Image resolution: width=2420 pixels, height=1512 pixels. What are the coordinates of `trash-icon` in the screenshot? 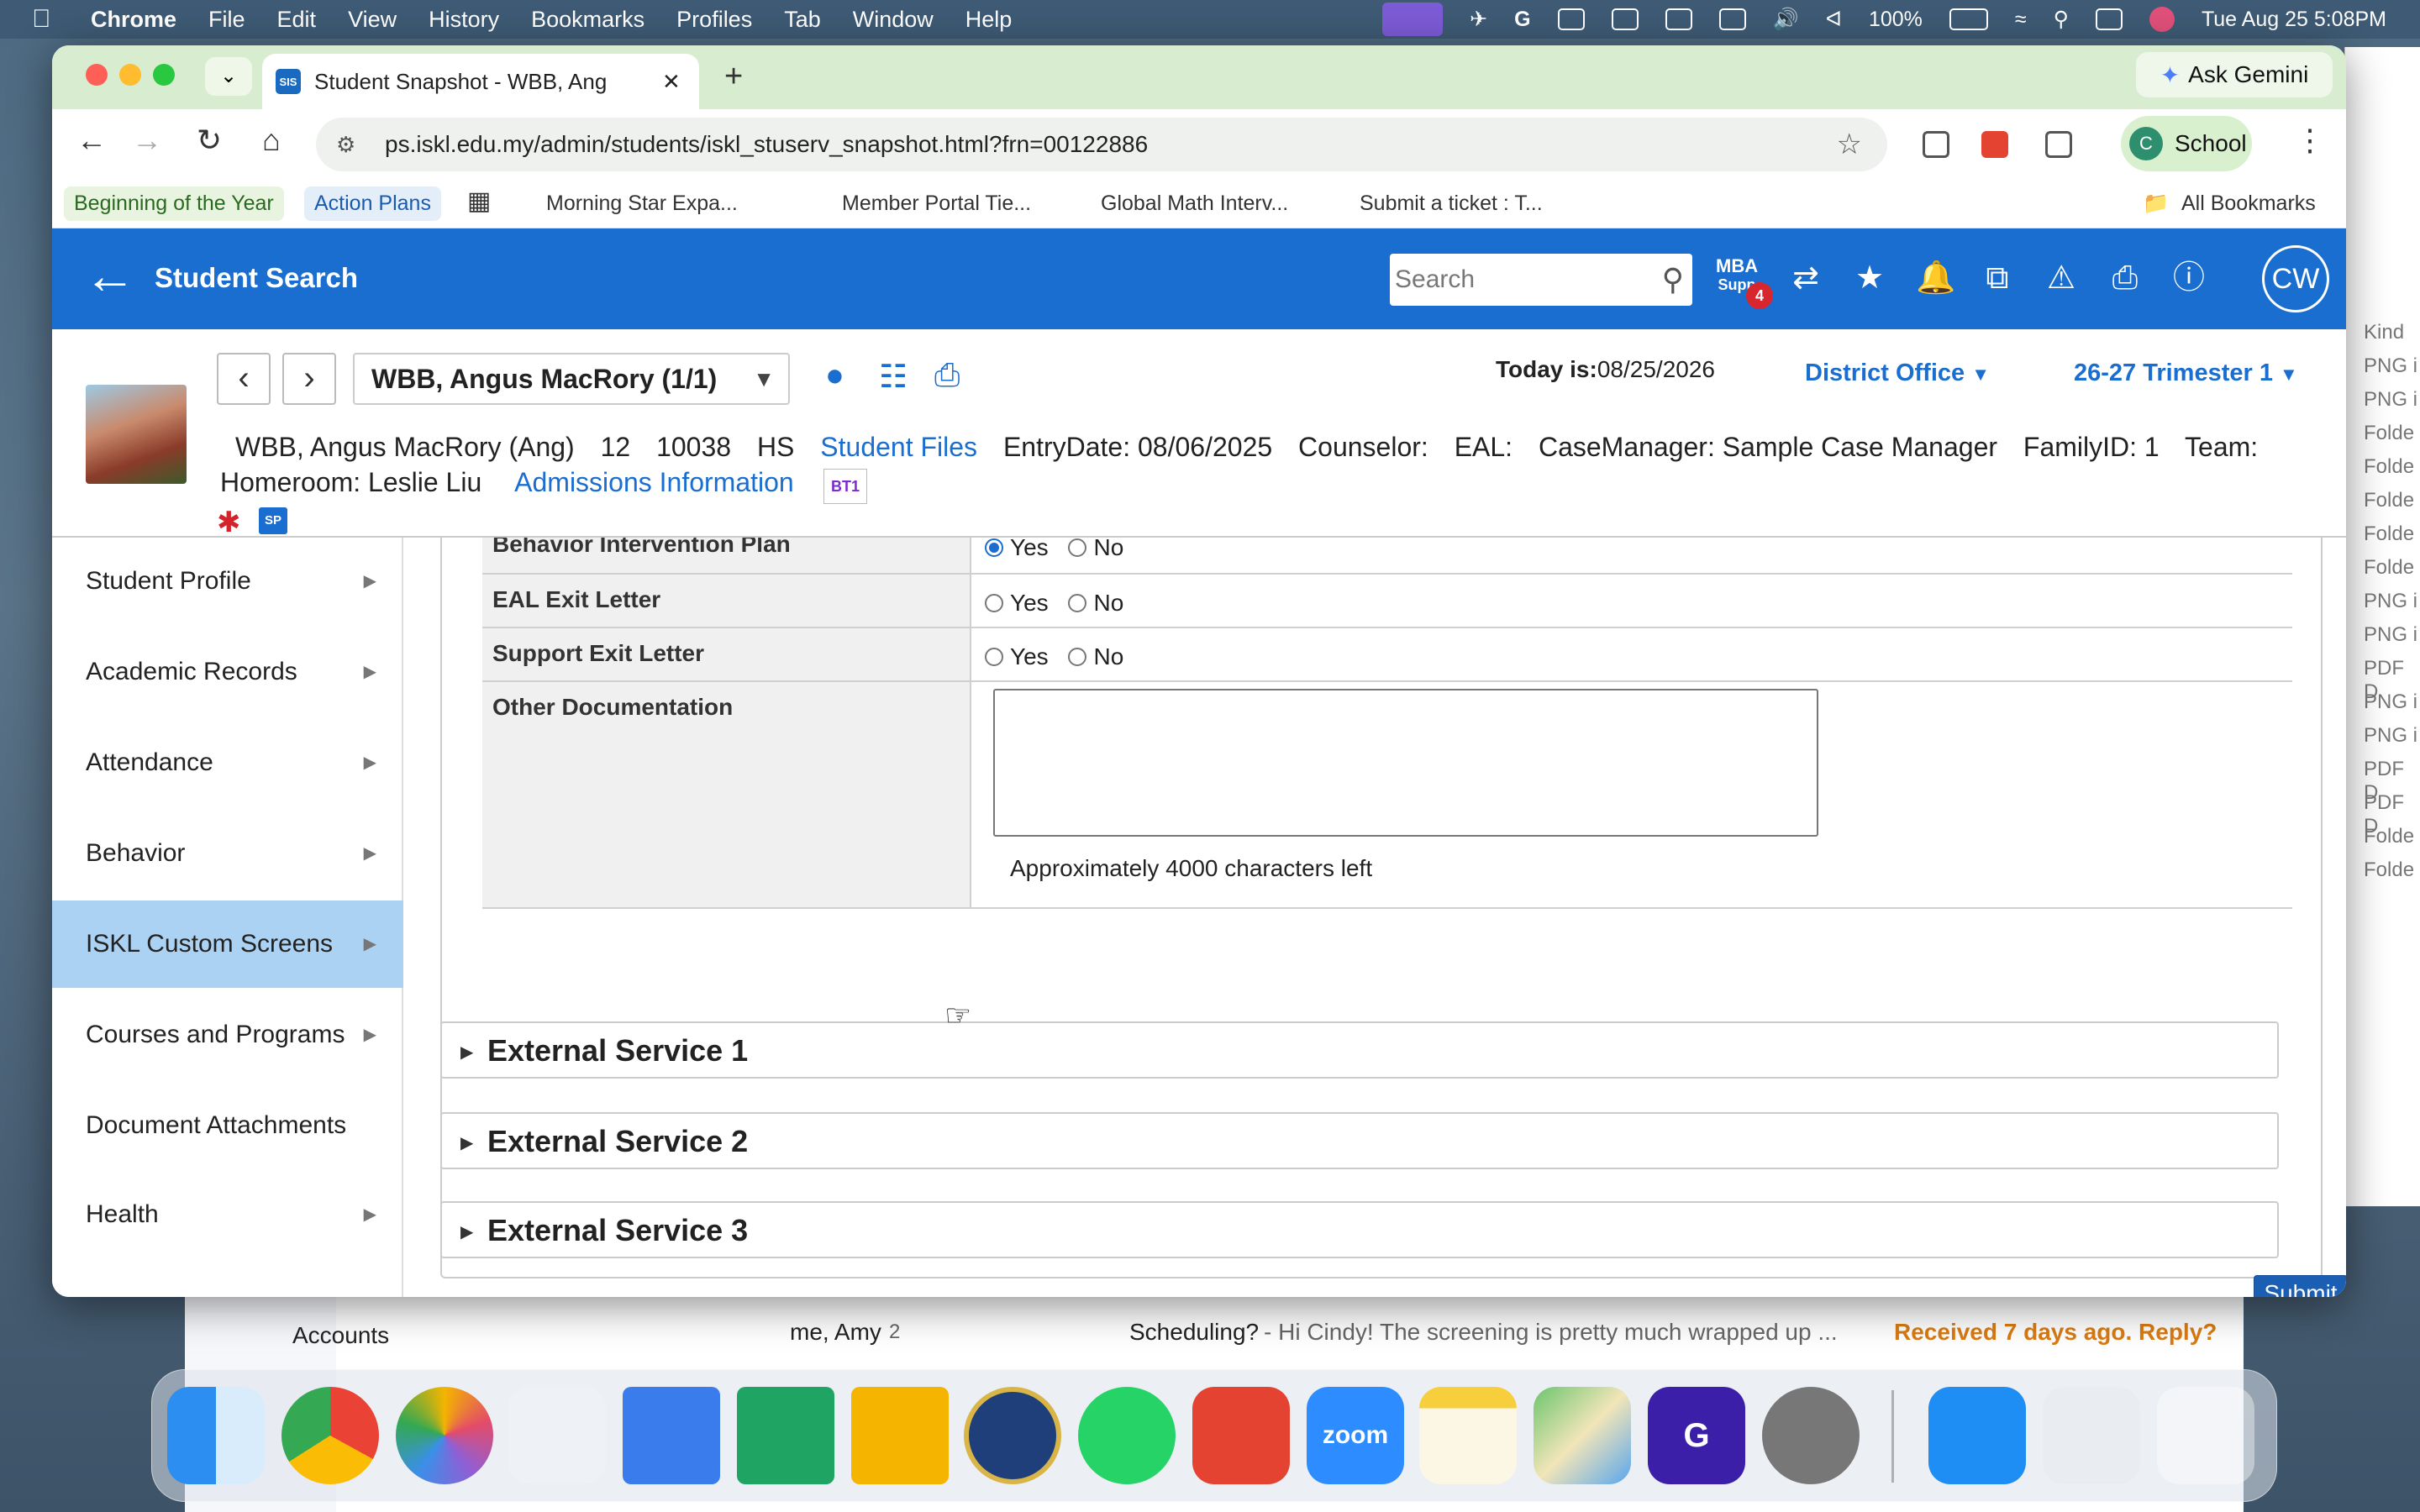 It's located at (2206, 1435).